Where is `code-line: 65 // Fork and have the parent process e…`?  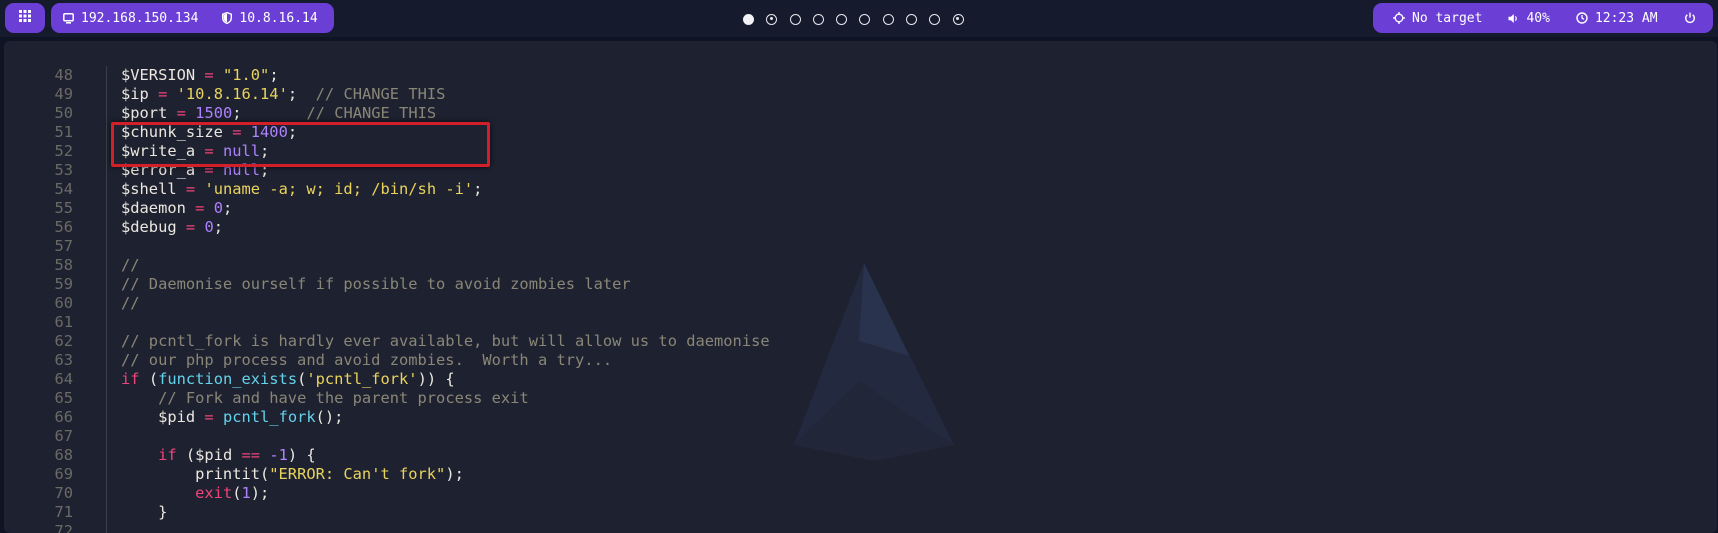 code-line: 65 // Fork and have the parent process e… is located at coordinates (860, 398).